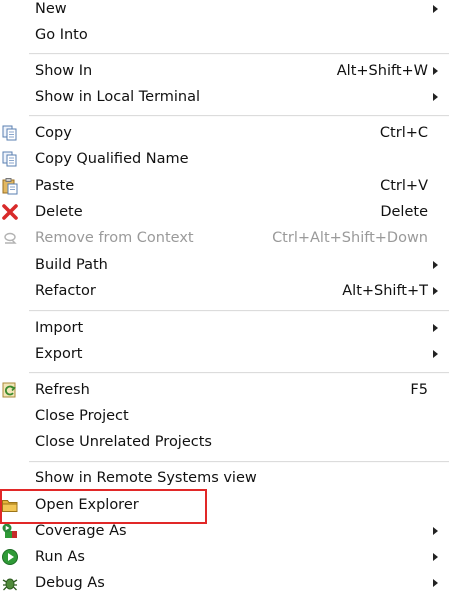 The width and height of the screenshot is (449, 596). I want to click on menu-item-label: Debug As, so click(70, 583).